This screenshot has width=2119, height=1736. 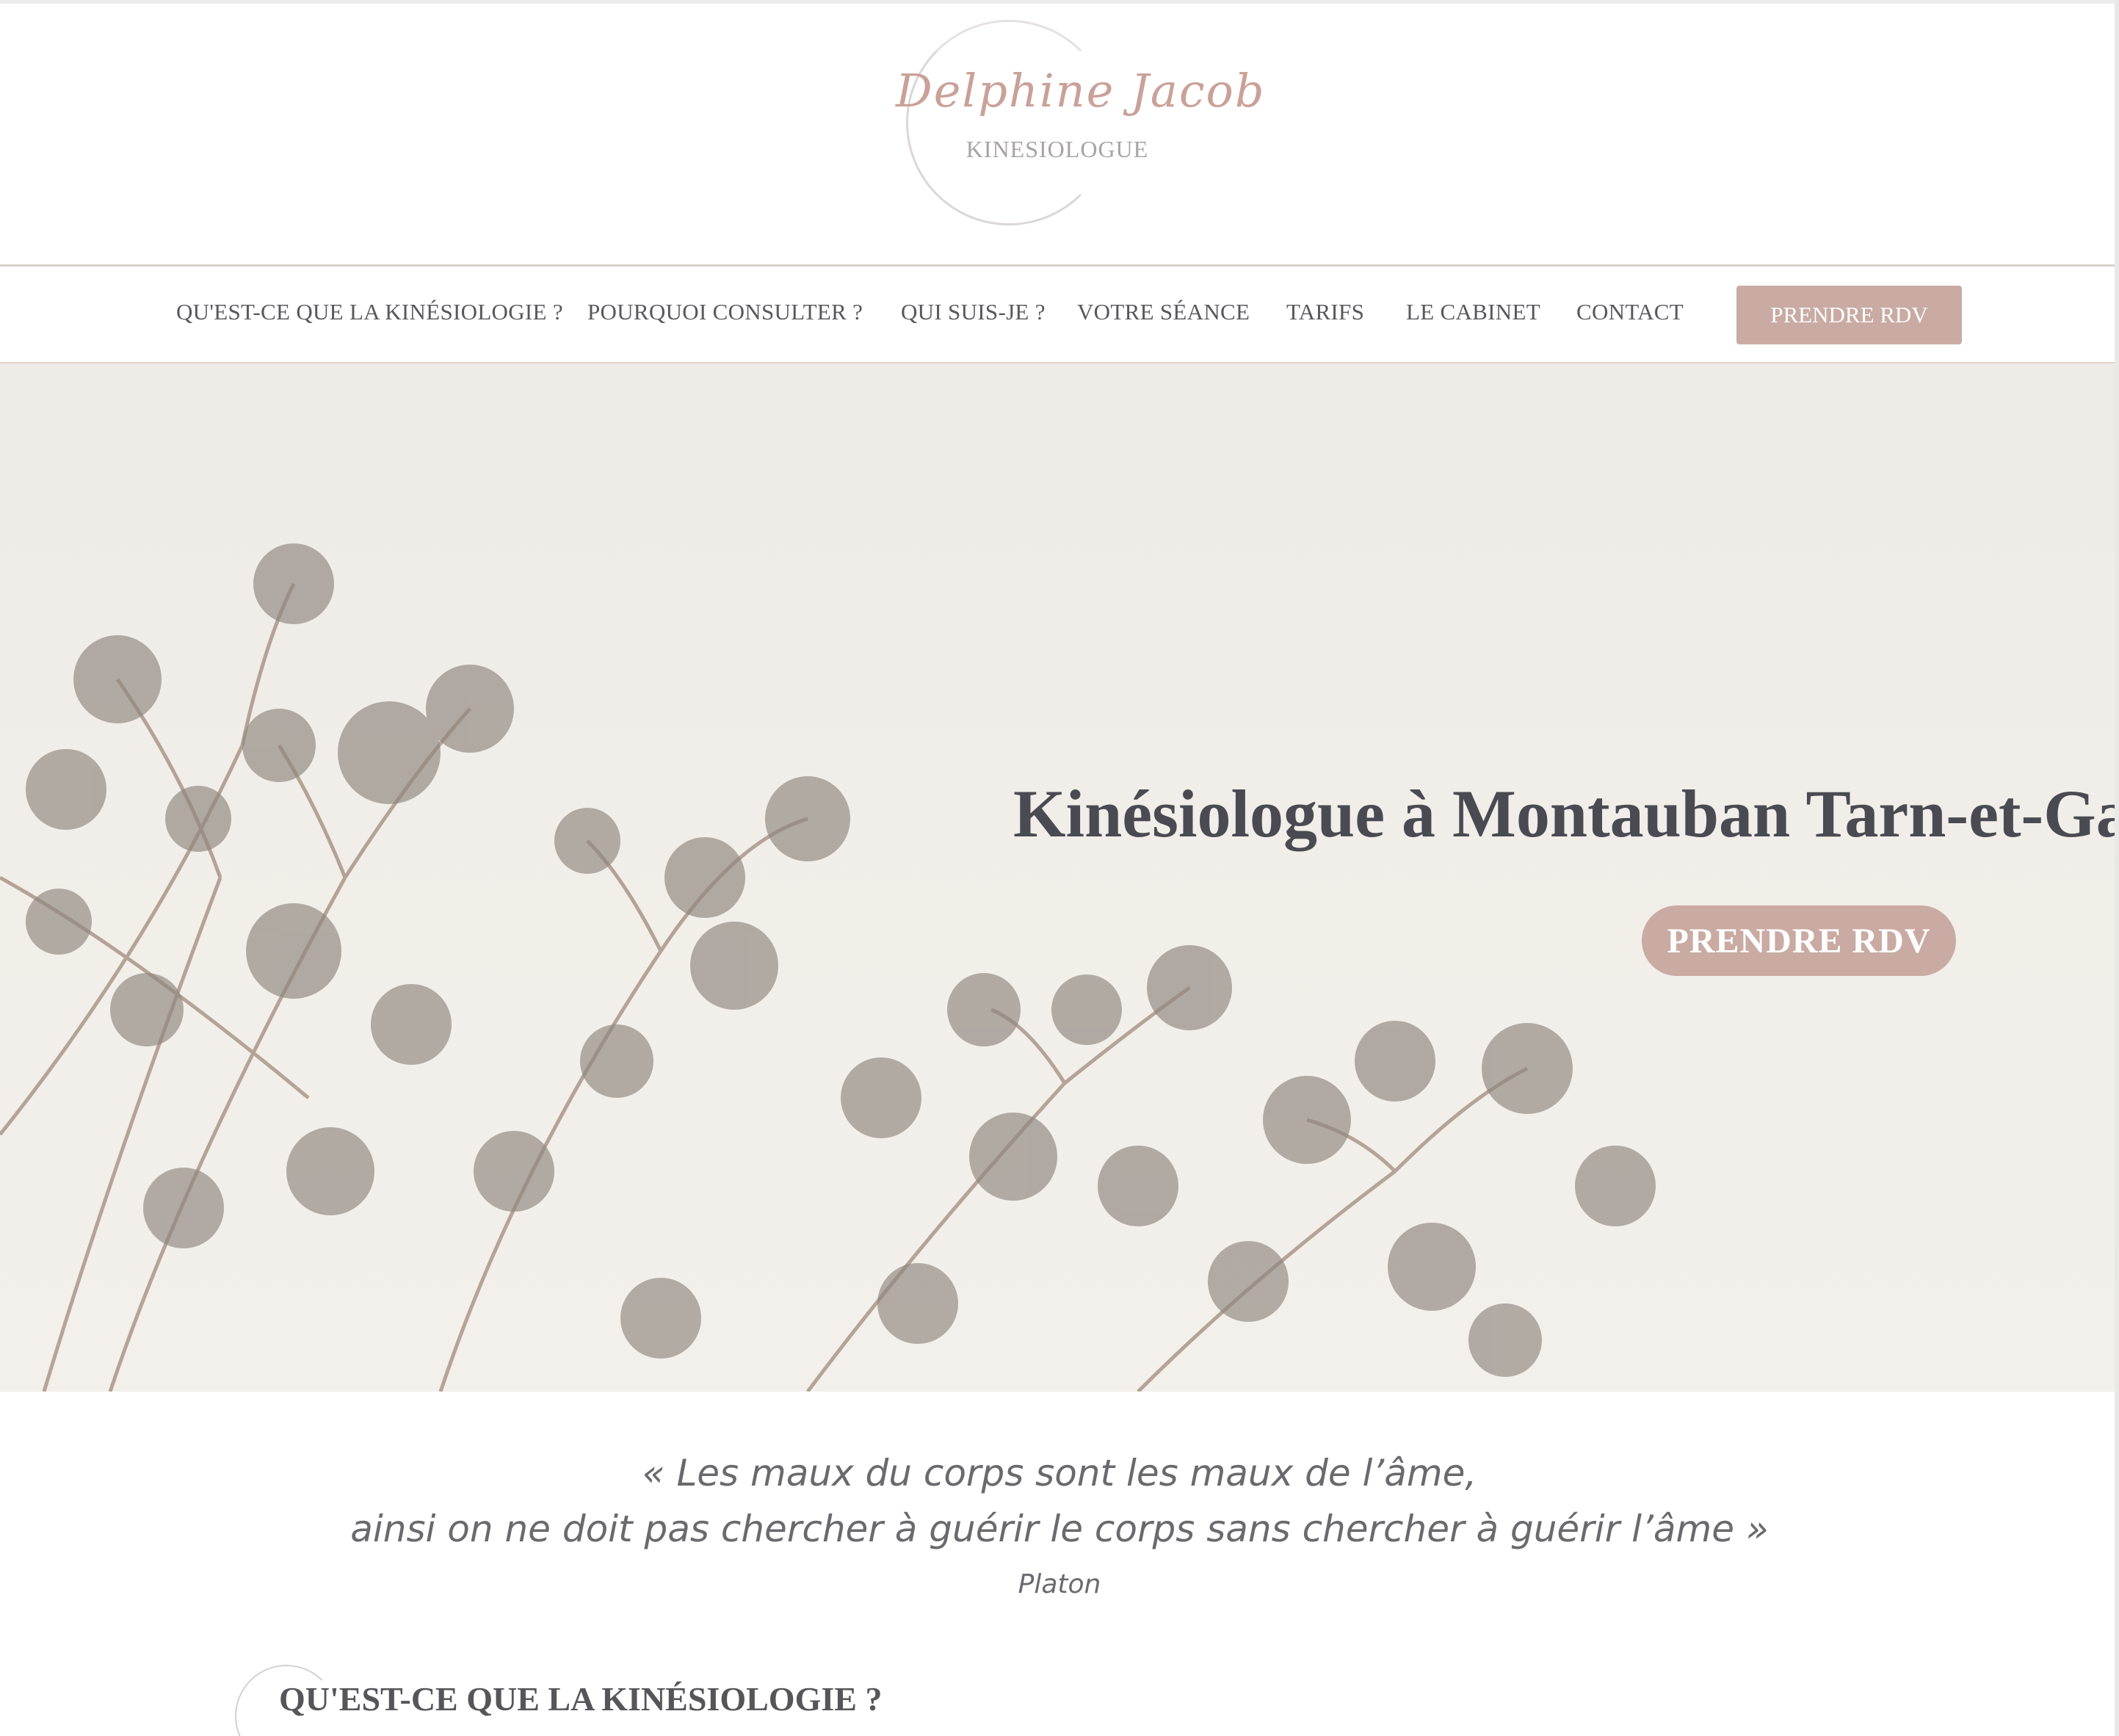 I want to click on section-title: QU'EST-CE QUE LA KINÉSIOLOGIE ?, so click(x=581, y=1699).